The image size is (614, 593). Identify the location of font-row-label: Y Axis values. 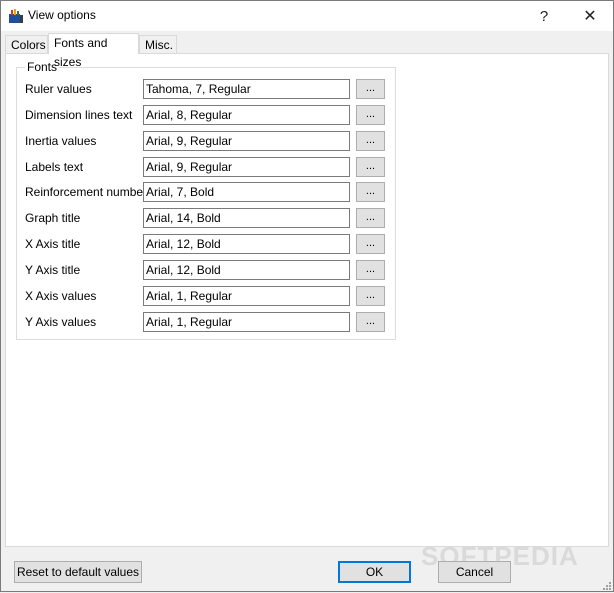
(61, 322).